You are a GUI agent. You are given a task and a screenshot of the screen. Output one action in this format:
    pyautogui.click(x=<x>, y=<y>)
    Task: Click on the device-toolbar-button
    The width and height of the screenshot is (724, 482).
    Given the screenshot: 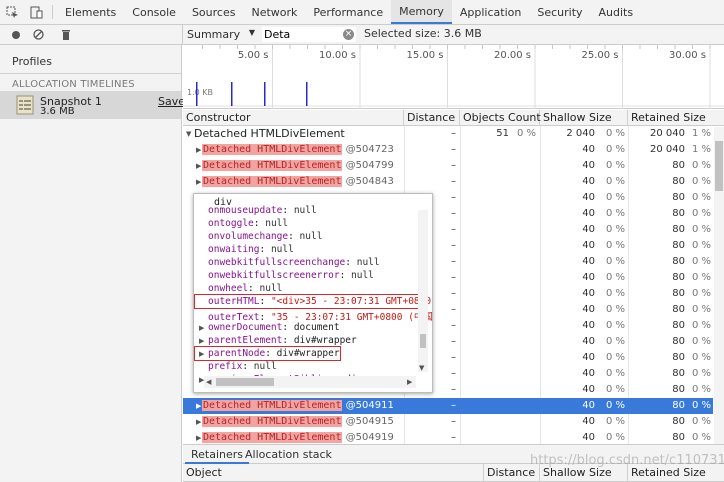 What is the action you would take?
    pyautogui.click(x=36, y=12)
    